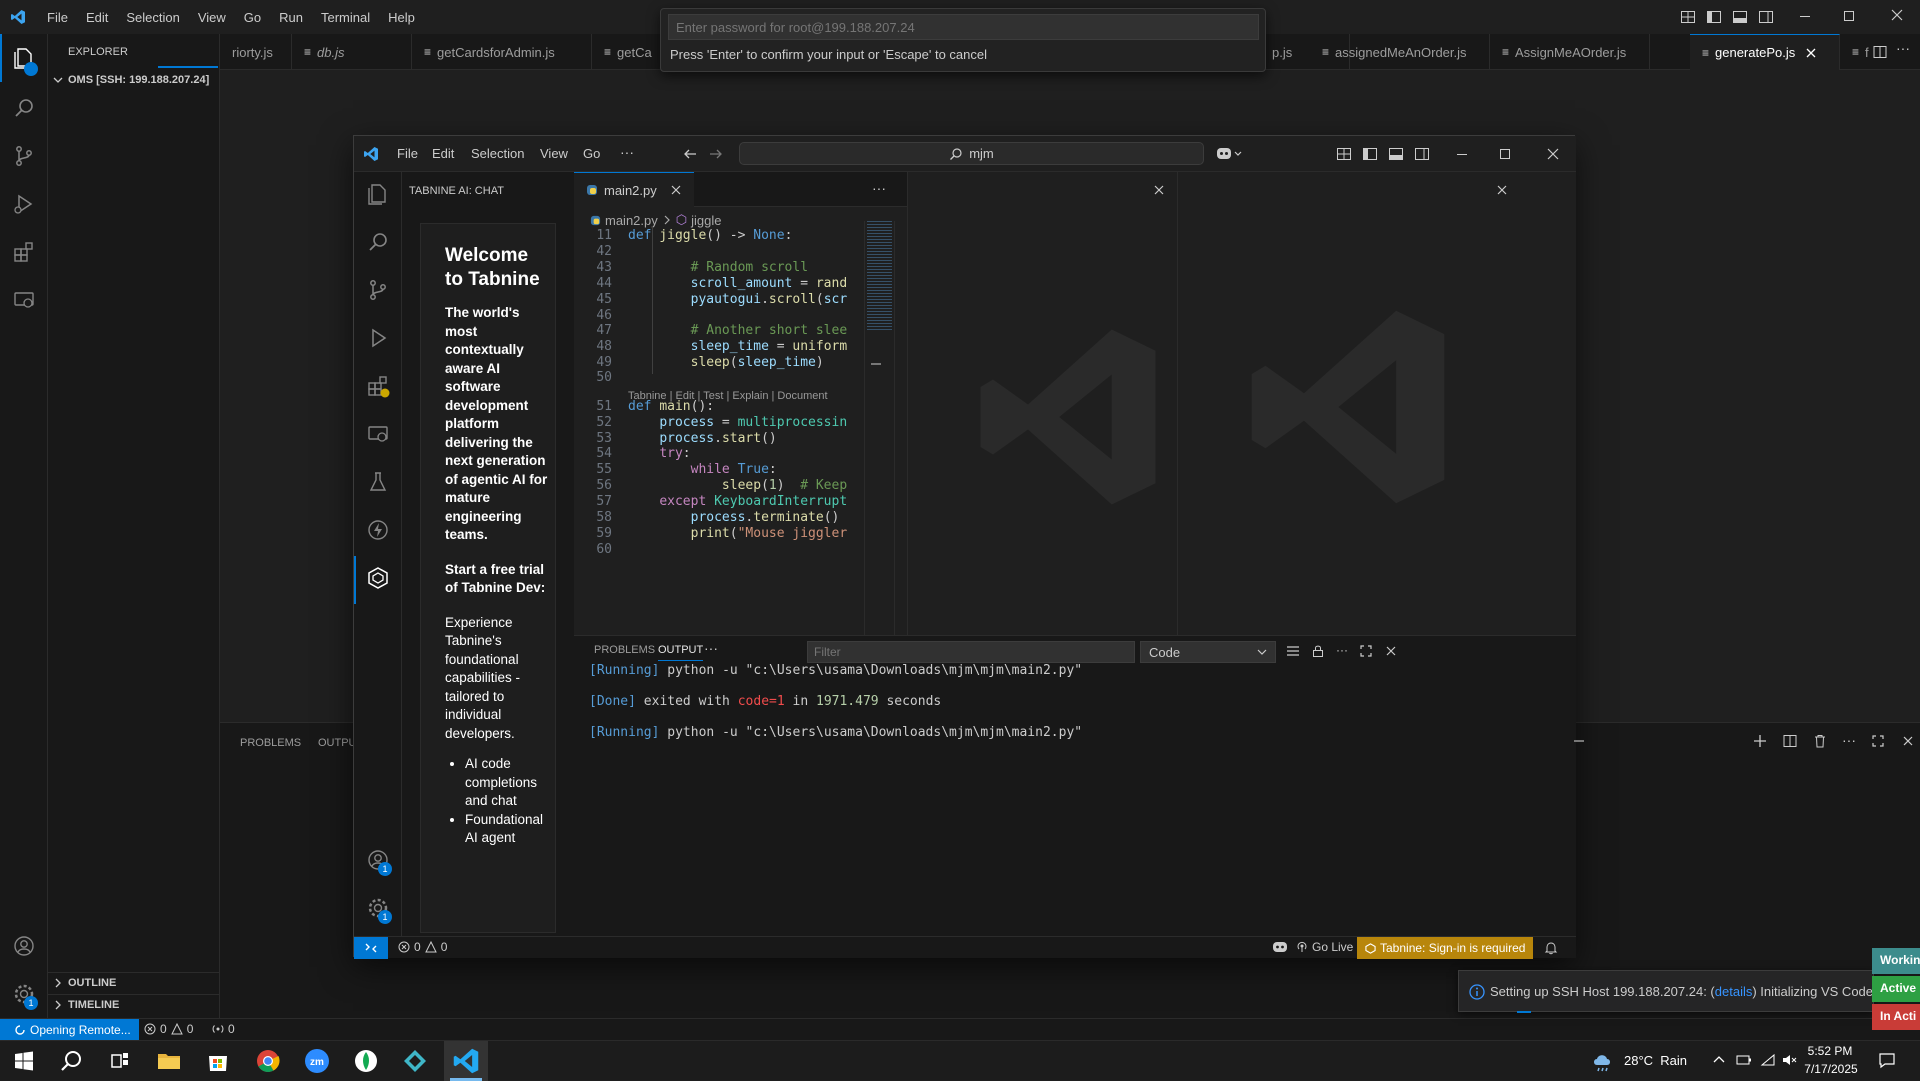  What do you see at coordinates (378, 482) in the screenshot?
I see `testing-flask-icon` at bounding box center [378, 482].